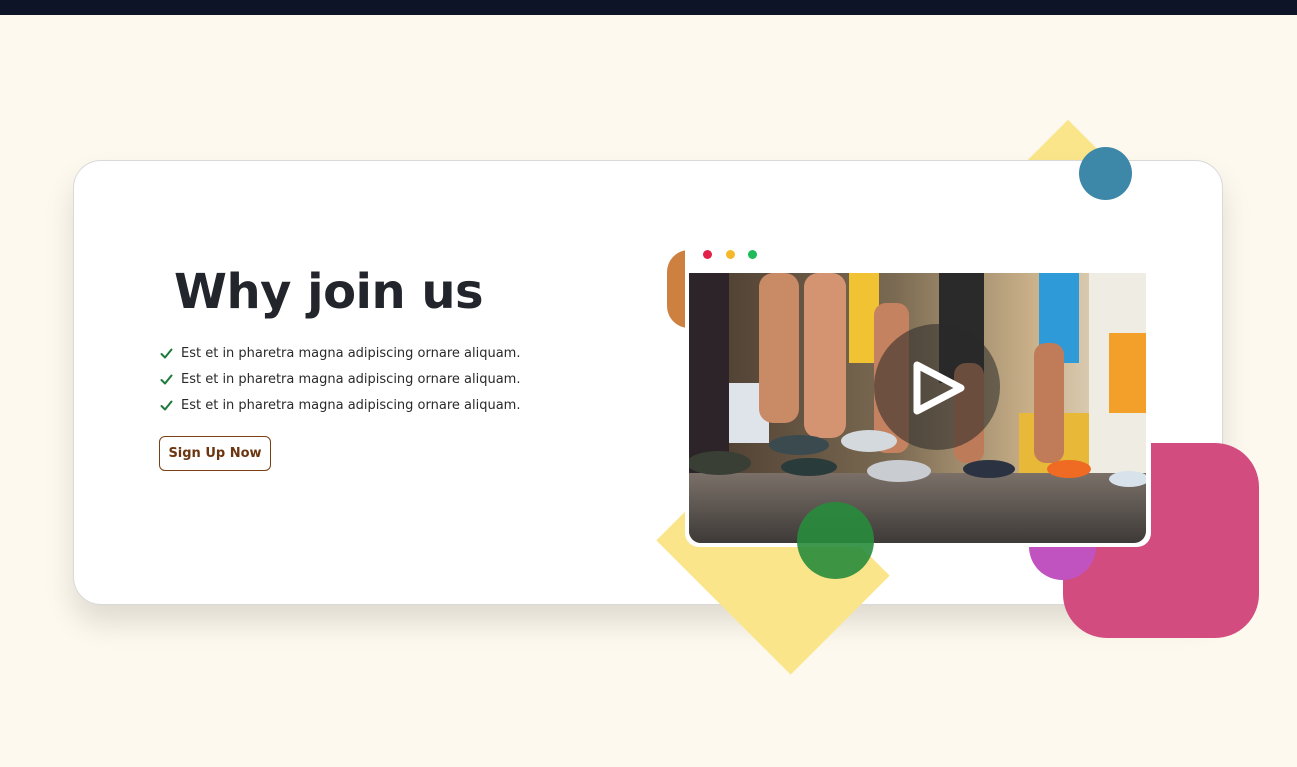 The width and height of the screenshot is (1297, 767). I want to click on window-dot-green, so click(752, 254).